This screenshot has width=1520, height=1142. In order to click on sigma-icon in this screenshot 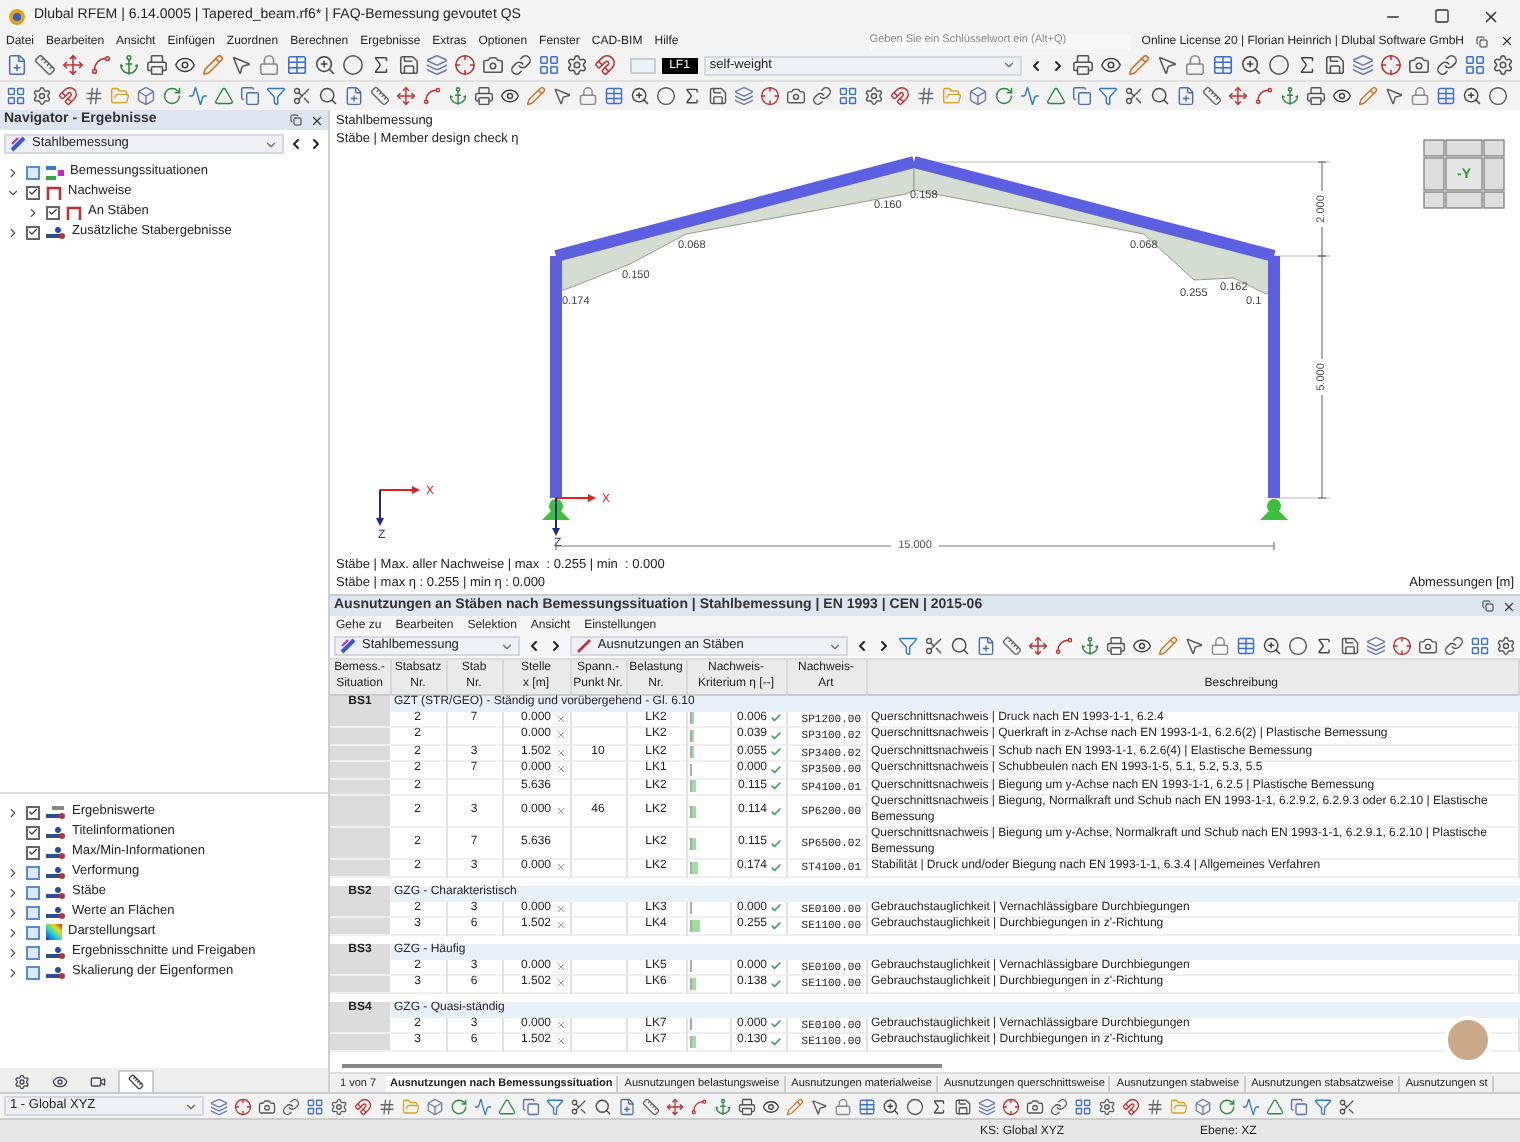, I will do `click(1324, 646)`.